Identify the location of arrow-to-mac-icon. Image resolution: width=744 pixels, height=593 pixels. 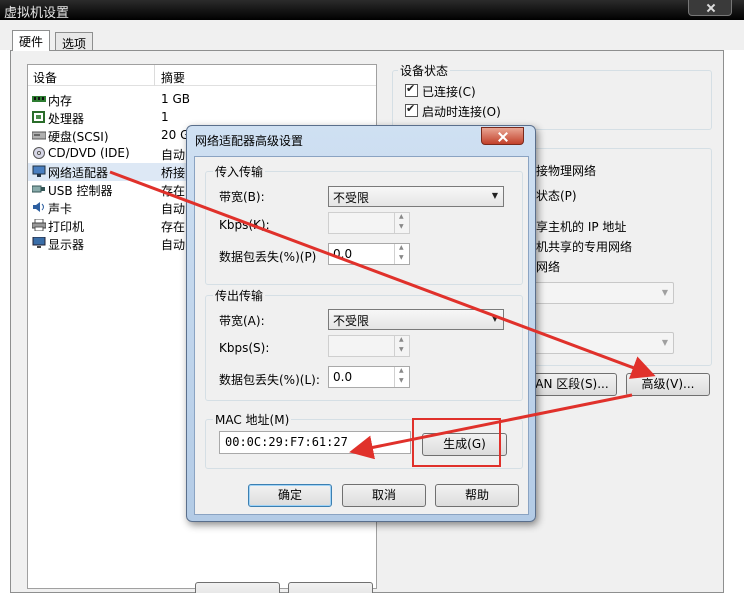
(491, 426).